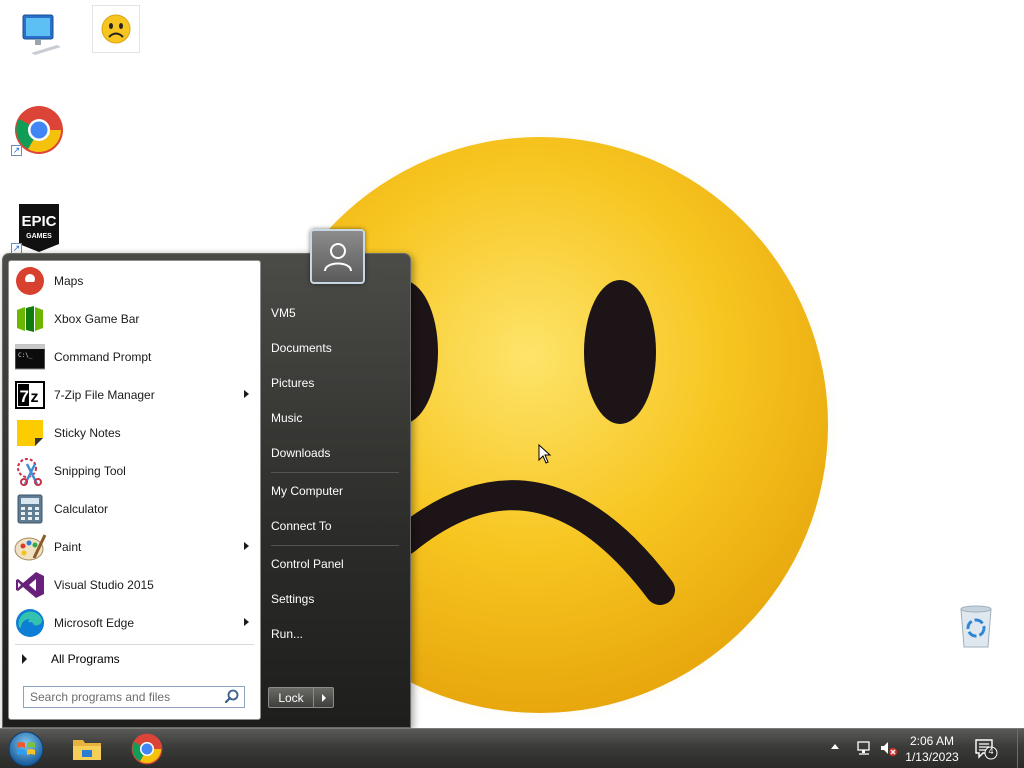  I want to click on folder-icon, so click(87, 750).